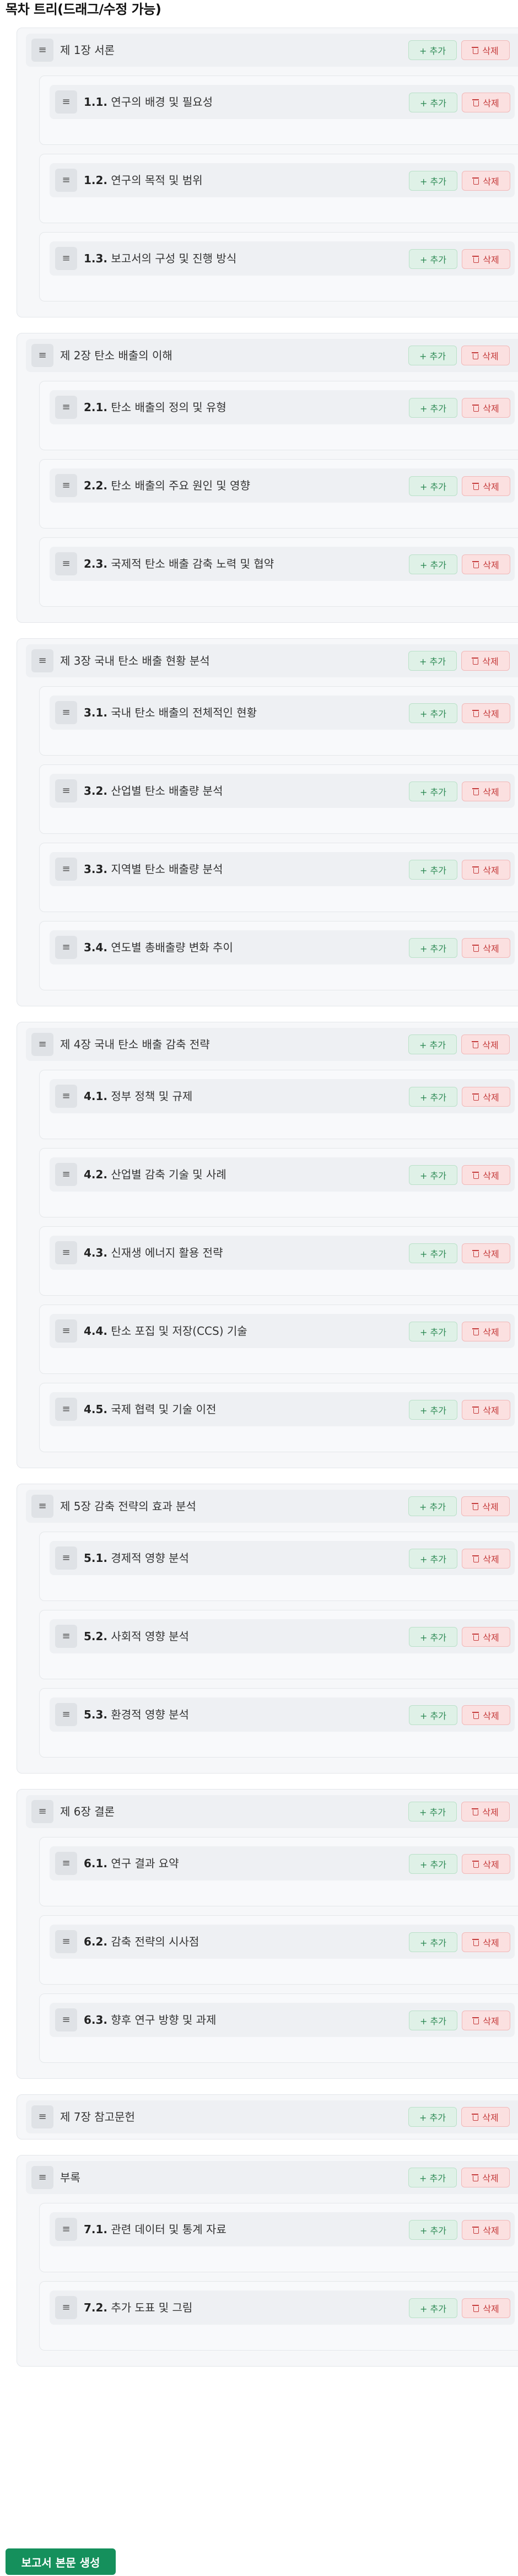  I want to click on section-row: ≡ 5.1. 경제적 영향 분석 + 추가 삭제, so click(282, 1558).